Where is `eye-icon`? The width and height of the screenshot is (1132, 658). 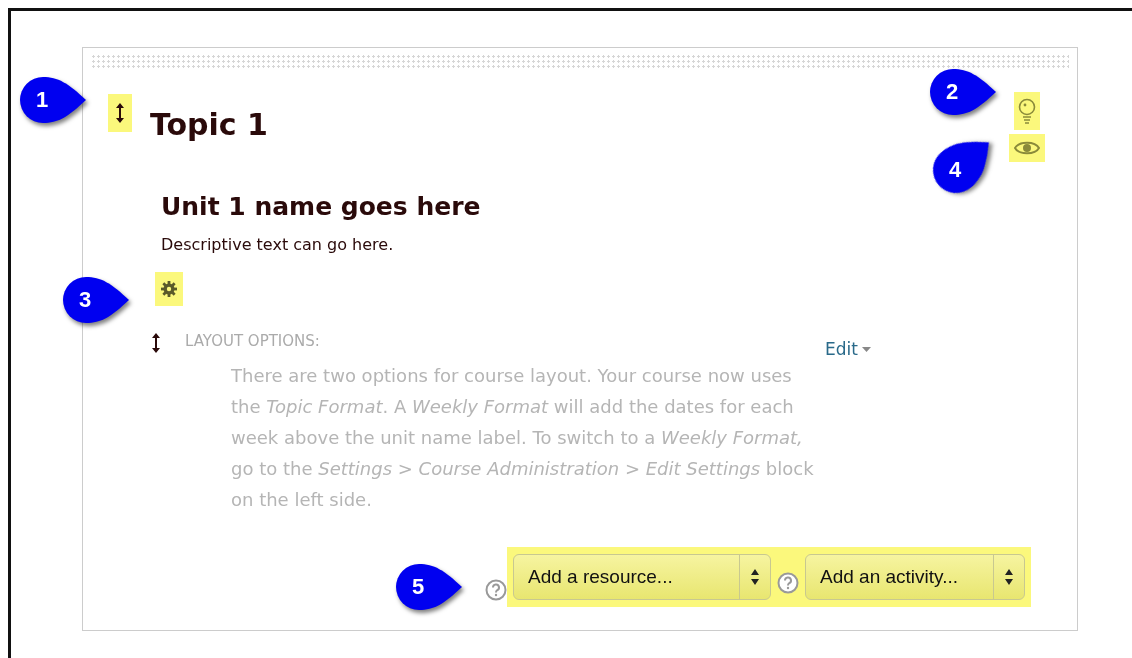 eye-icon is located at coordinates (1027, 148).